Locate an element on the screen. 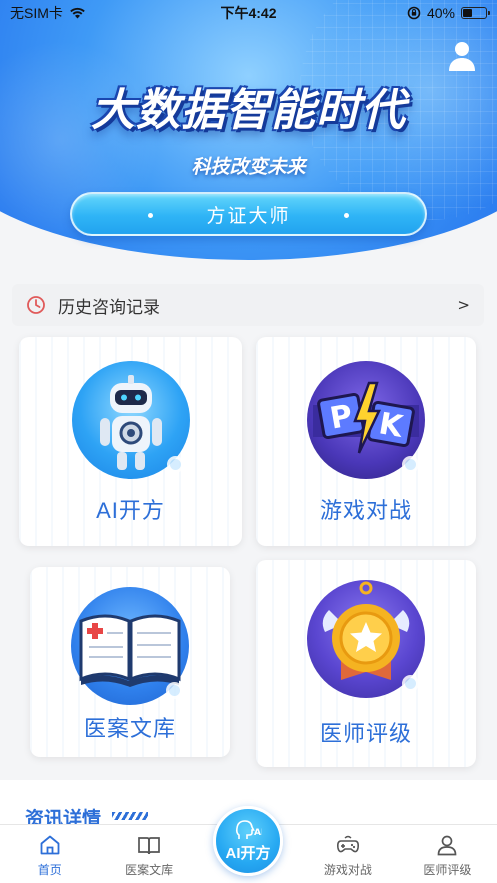  card-ai-label: AI开方 is located at coordinates (130, 510).